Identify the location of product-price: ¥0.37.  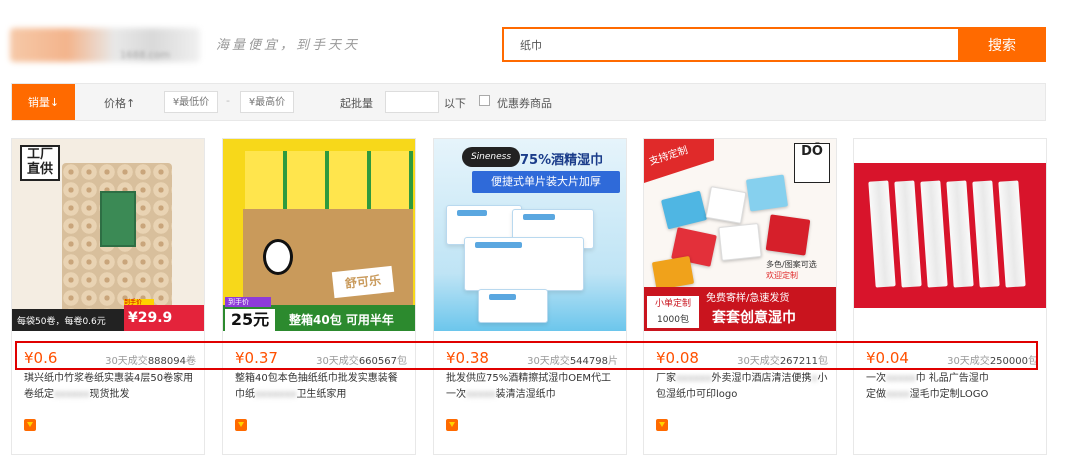
(256, 358).